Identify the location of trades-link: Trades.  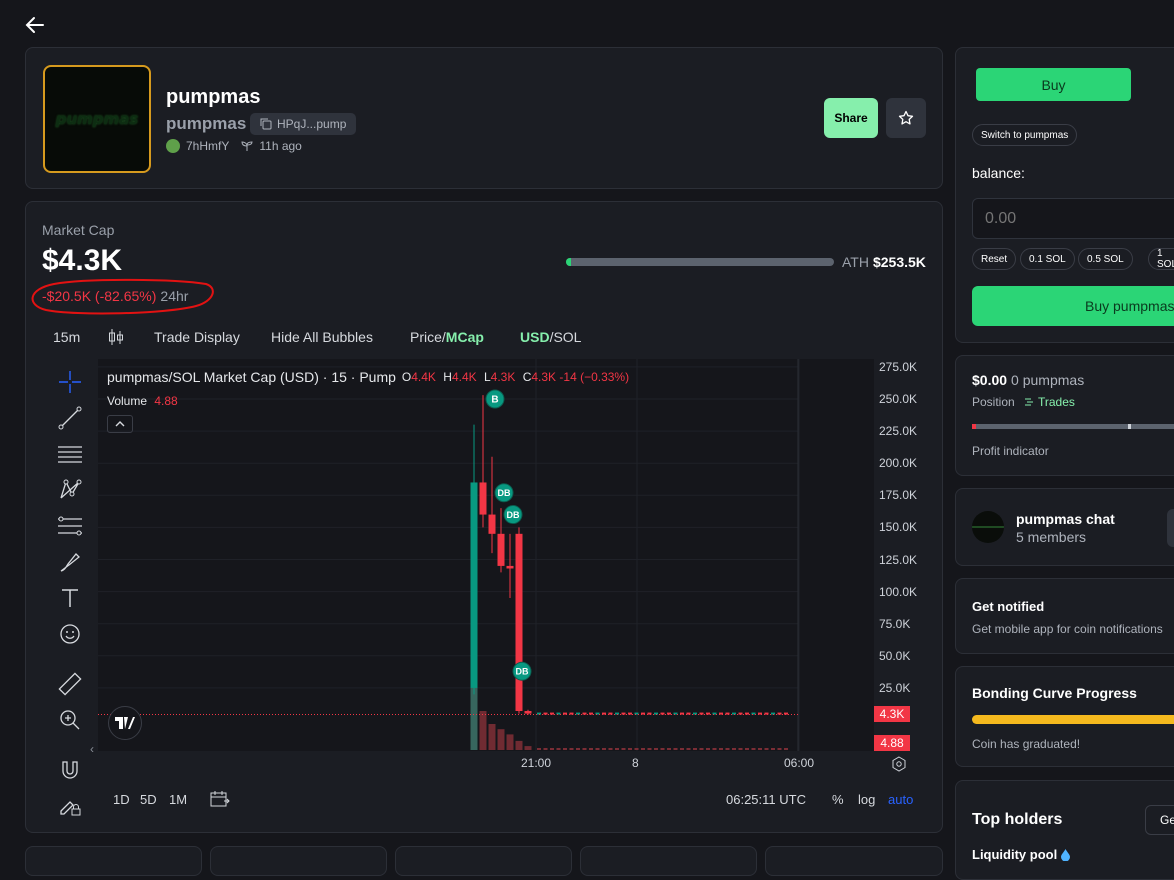
(1049, 402).